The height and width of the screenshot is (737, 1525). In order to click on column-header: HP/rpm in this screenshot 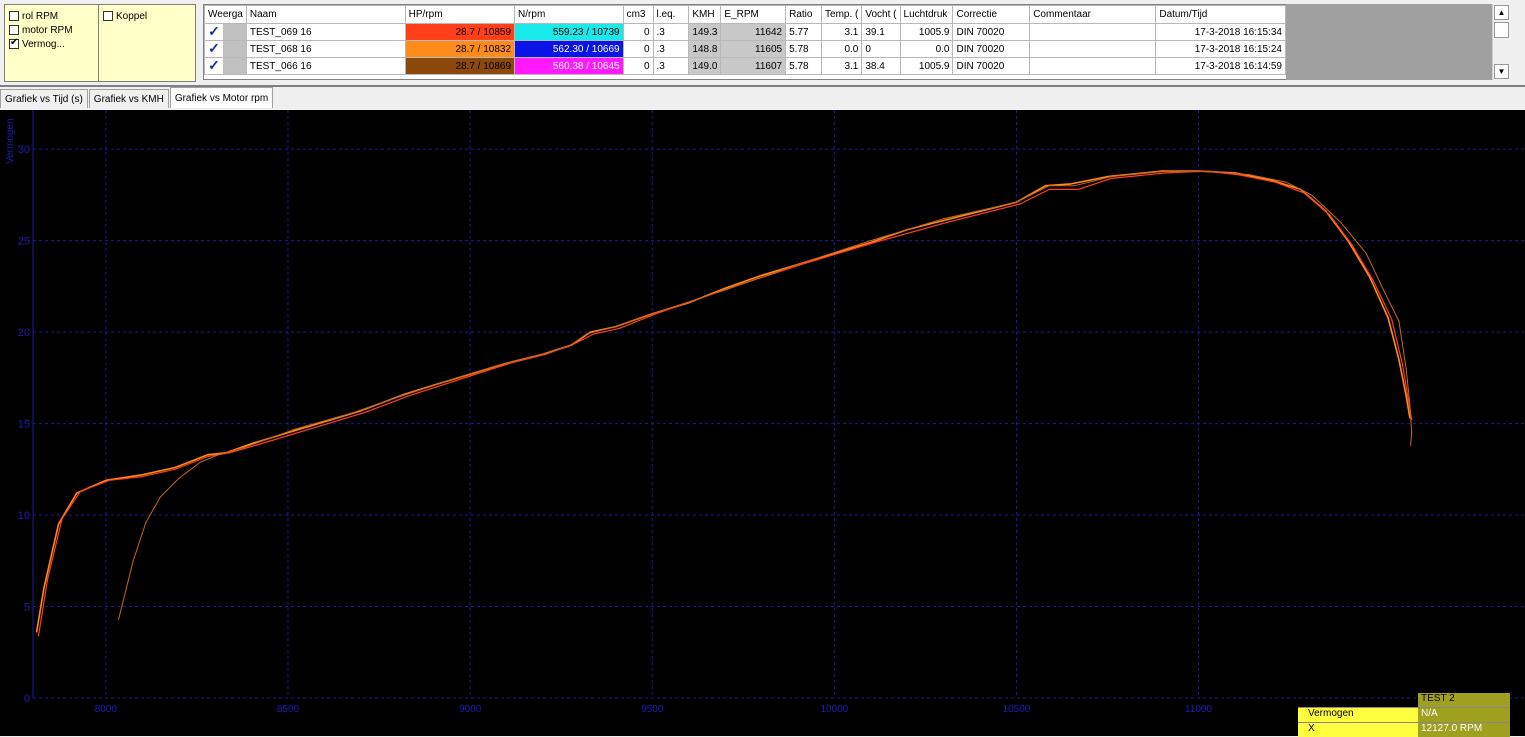, I will do `click(460, 14)`.